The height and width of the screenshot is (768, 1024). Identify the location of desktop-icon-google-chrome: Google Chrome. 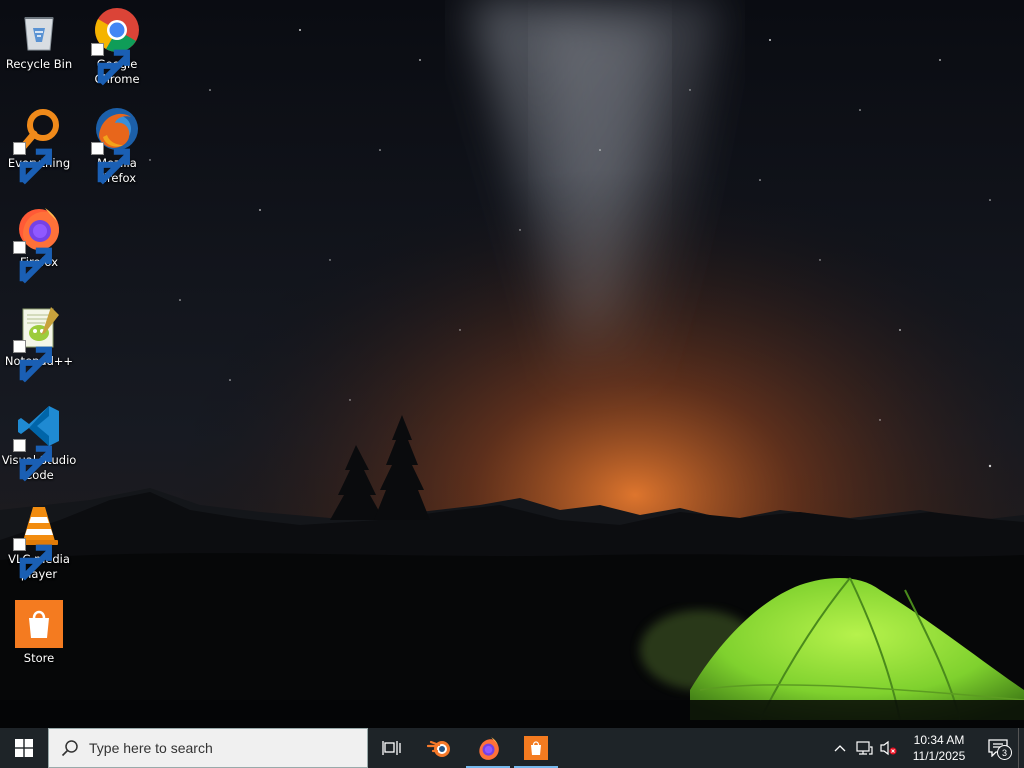
(117, 47).